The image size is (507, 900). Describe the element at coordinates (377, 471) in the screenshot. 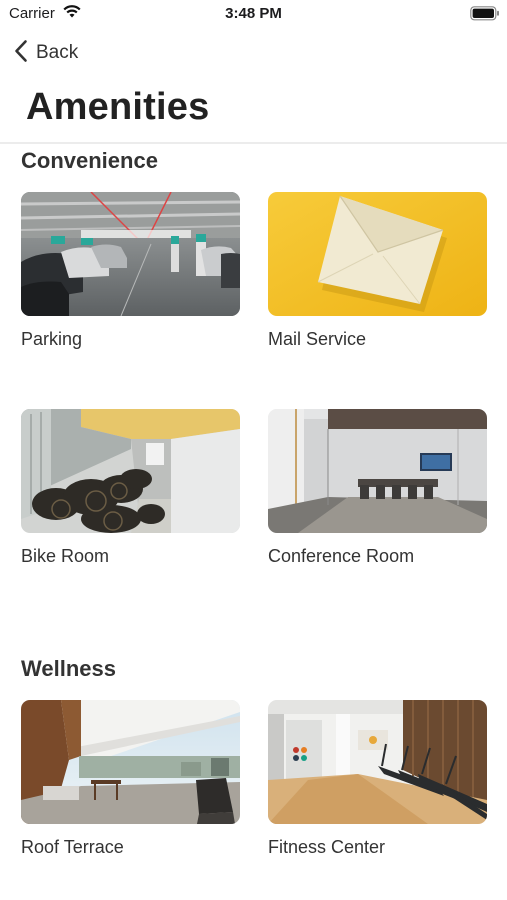

I see `conference-room-photo` at that location.